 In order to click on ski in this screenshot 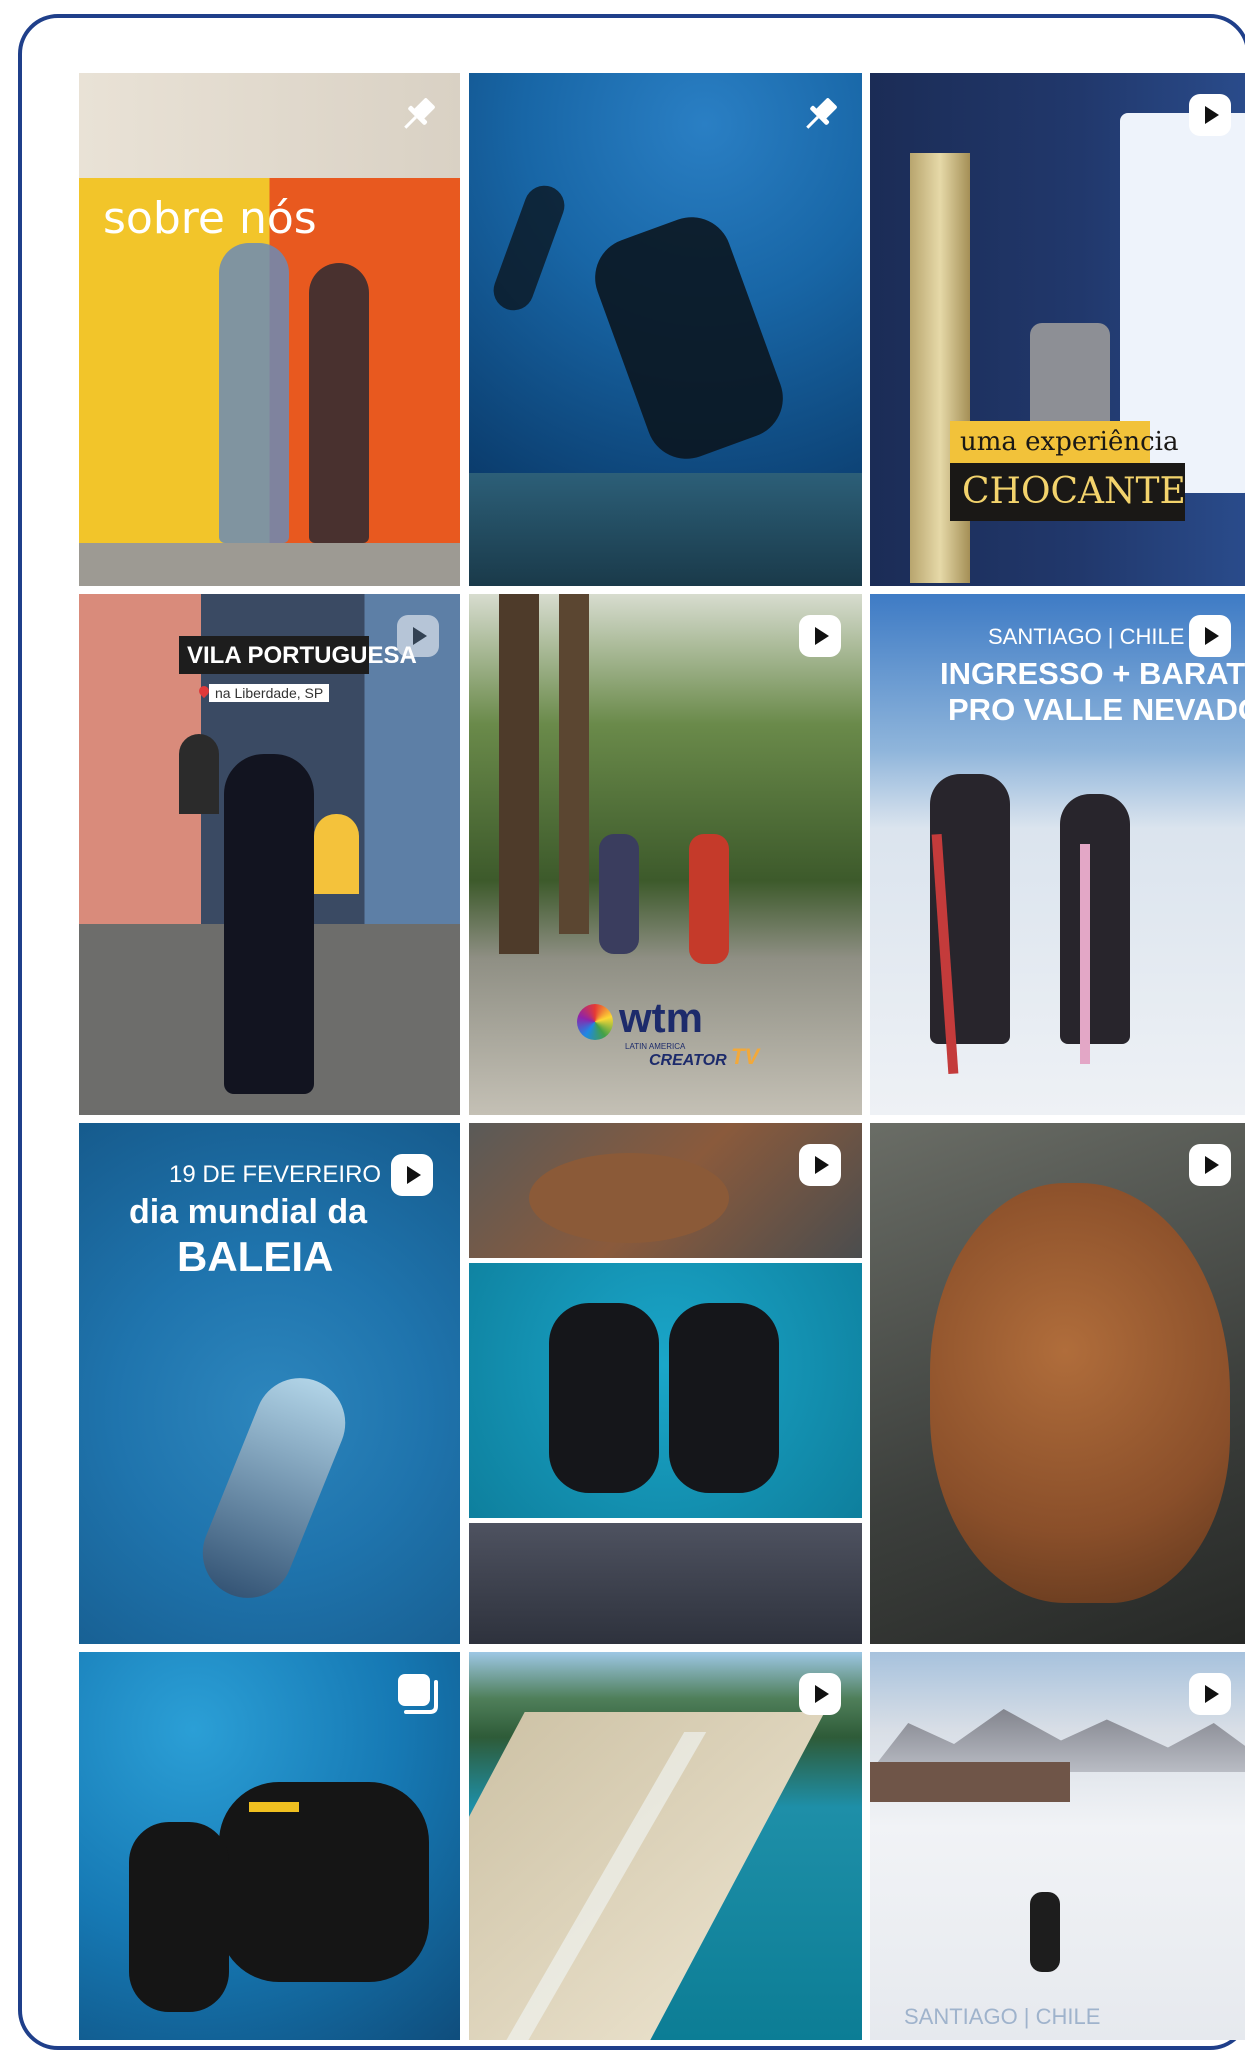, I will do `click(1085, 954)`.